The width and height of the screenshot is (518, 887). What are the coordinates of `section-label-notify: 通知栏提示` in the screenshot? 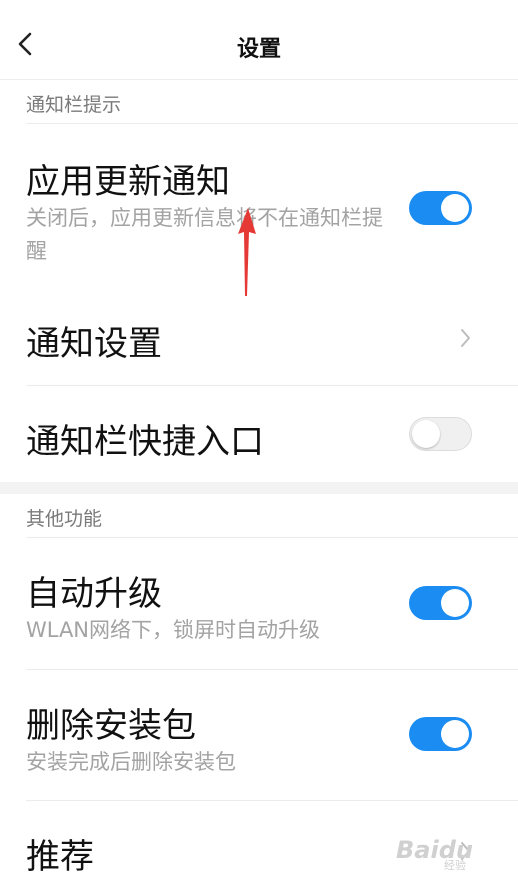 It's located at (74, 105).